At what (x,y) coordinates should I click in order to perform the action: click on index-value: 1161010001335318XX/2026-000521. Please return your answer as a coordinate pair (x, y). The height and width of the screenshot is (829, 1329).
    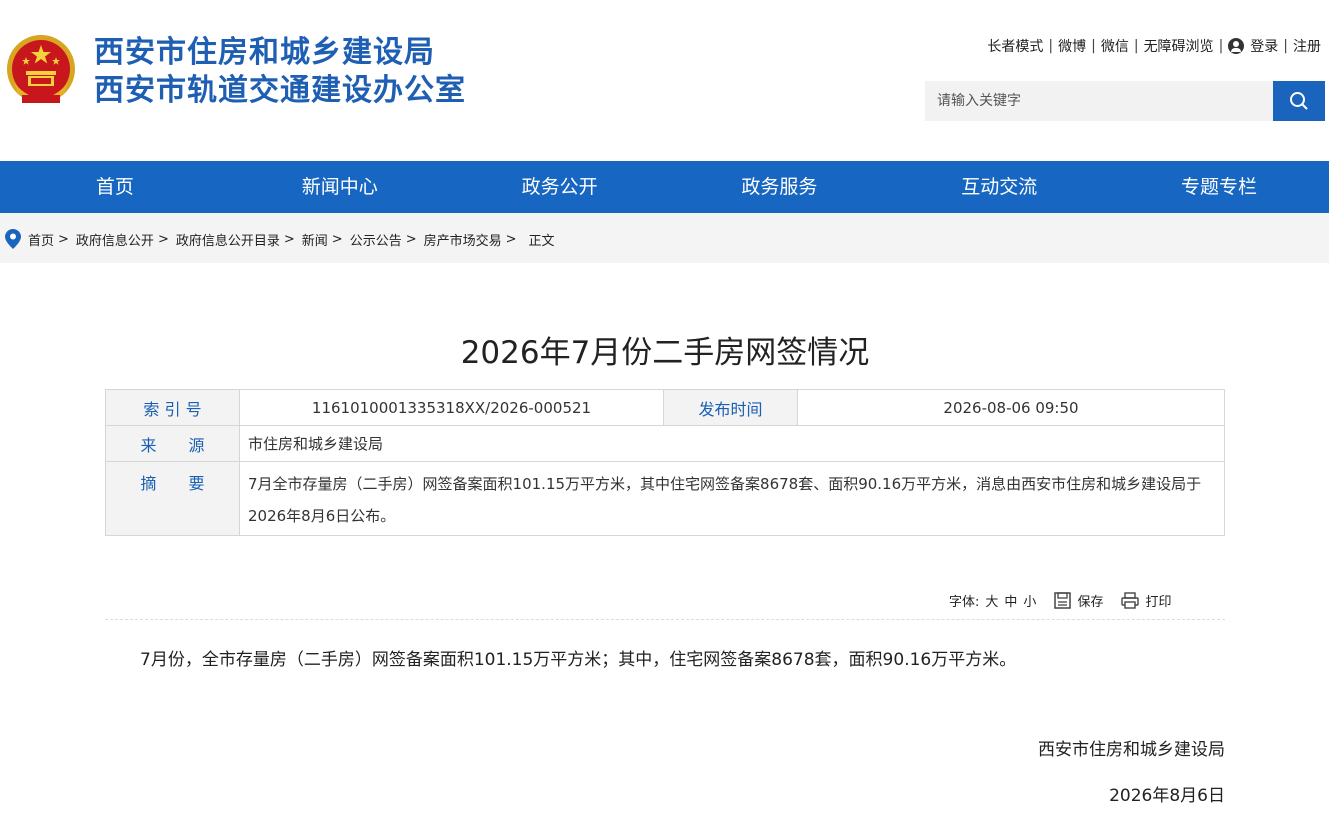
    Looking at the image, I should click on (451, 407).